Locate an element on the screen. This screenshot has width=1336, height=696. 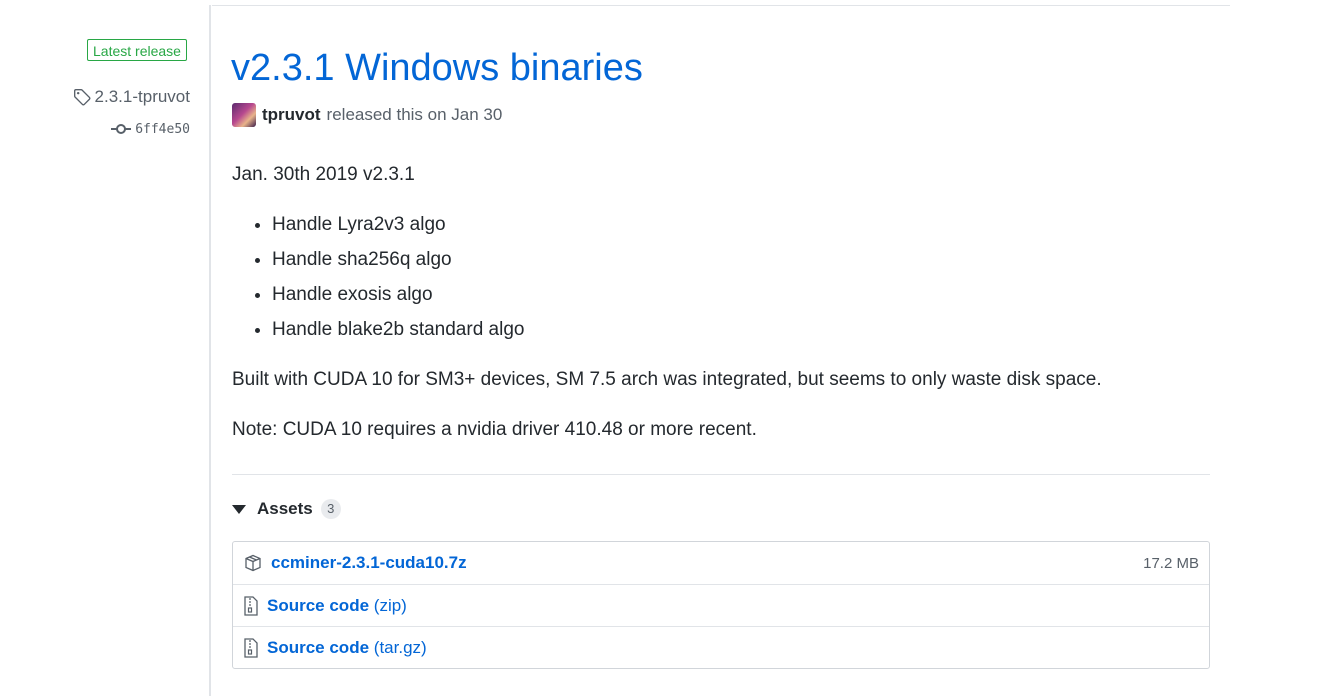
avatar is located at coordinates (244, 115).